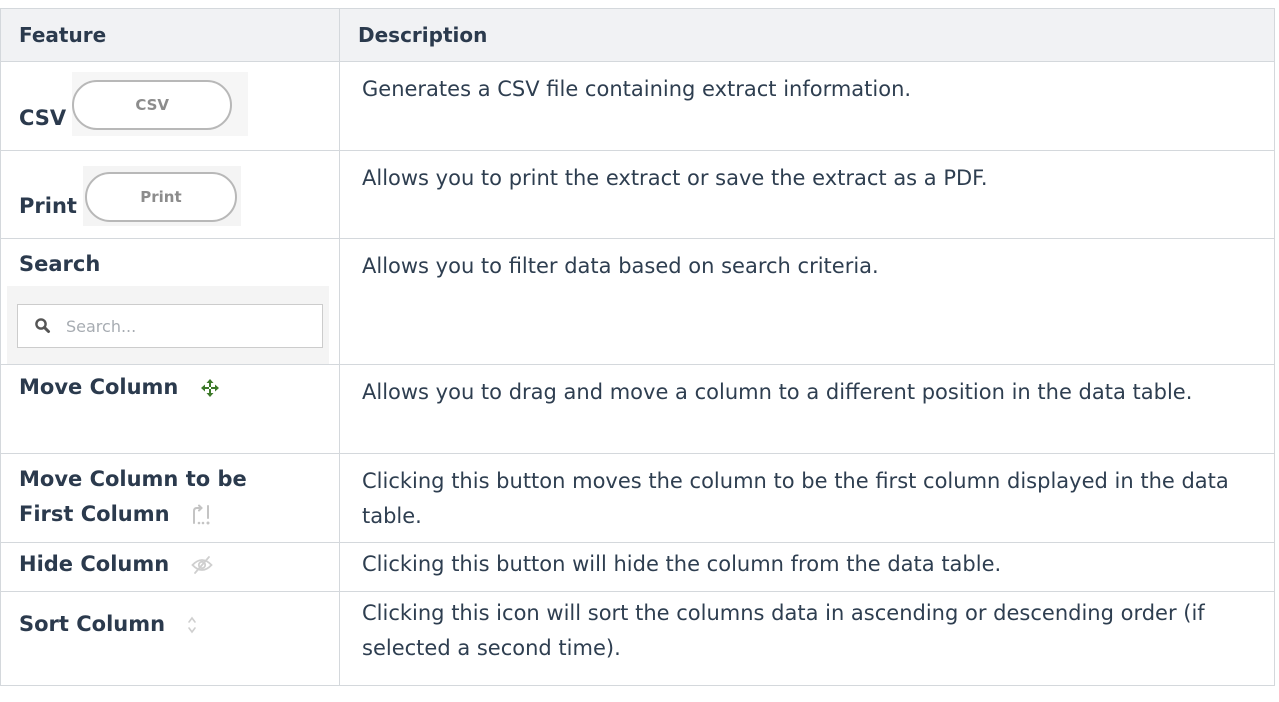 This screenshot has height=702, width=1279. I want to click on feature-label: Sort Column, so click(92, 624).